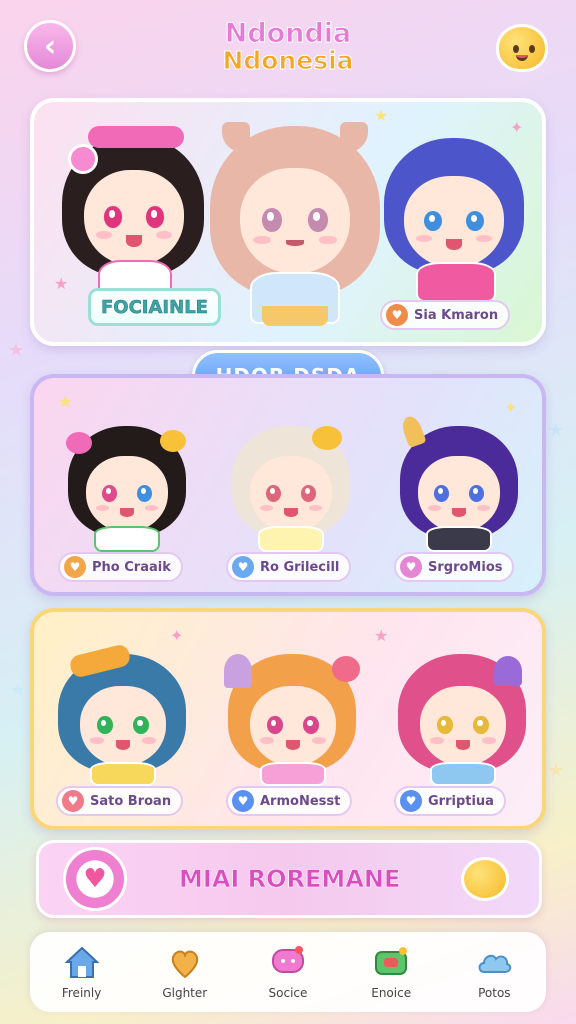  Describe the element at coordinates (81, 993) in the screenshot. I see `nav-label: Freinly` at that location.